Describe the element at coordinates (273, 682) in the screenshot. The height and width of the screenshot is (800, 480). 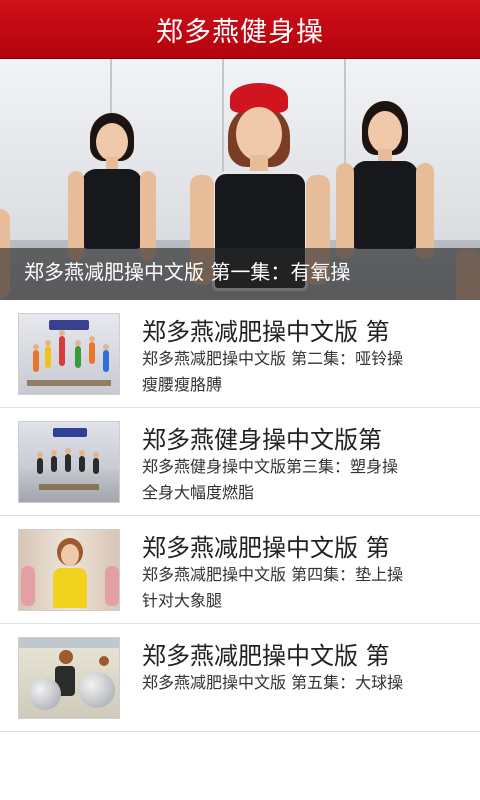
I see `list-item-description: 郑多燕减肥操中文版 第五集：大球操` at that location.